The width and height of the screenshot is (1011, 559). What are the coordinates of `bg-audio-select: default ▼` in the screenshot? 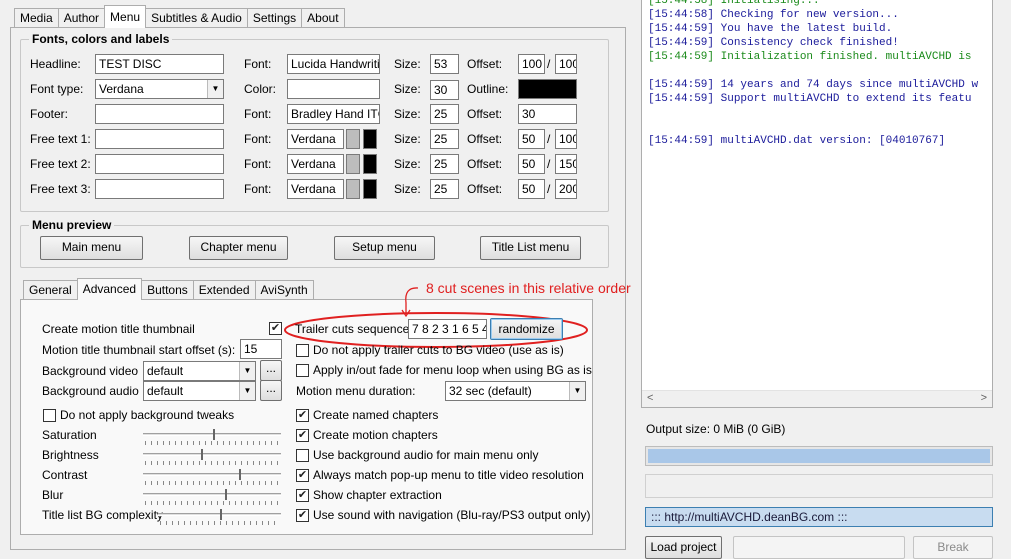 It's located at (199, 391).